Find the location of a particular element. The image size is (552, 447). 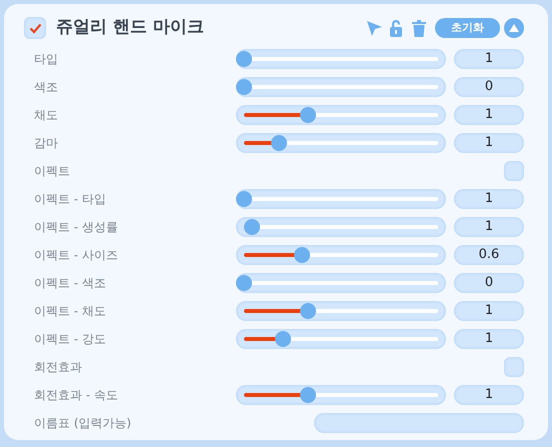

row-label: 이펙트 - 사이즈 is located at coordinates (76, 255).